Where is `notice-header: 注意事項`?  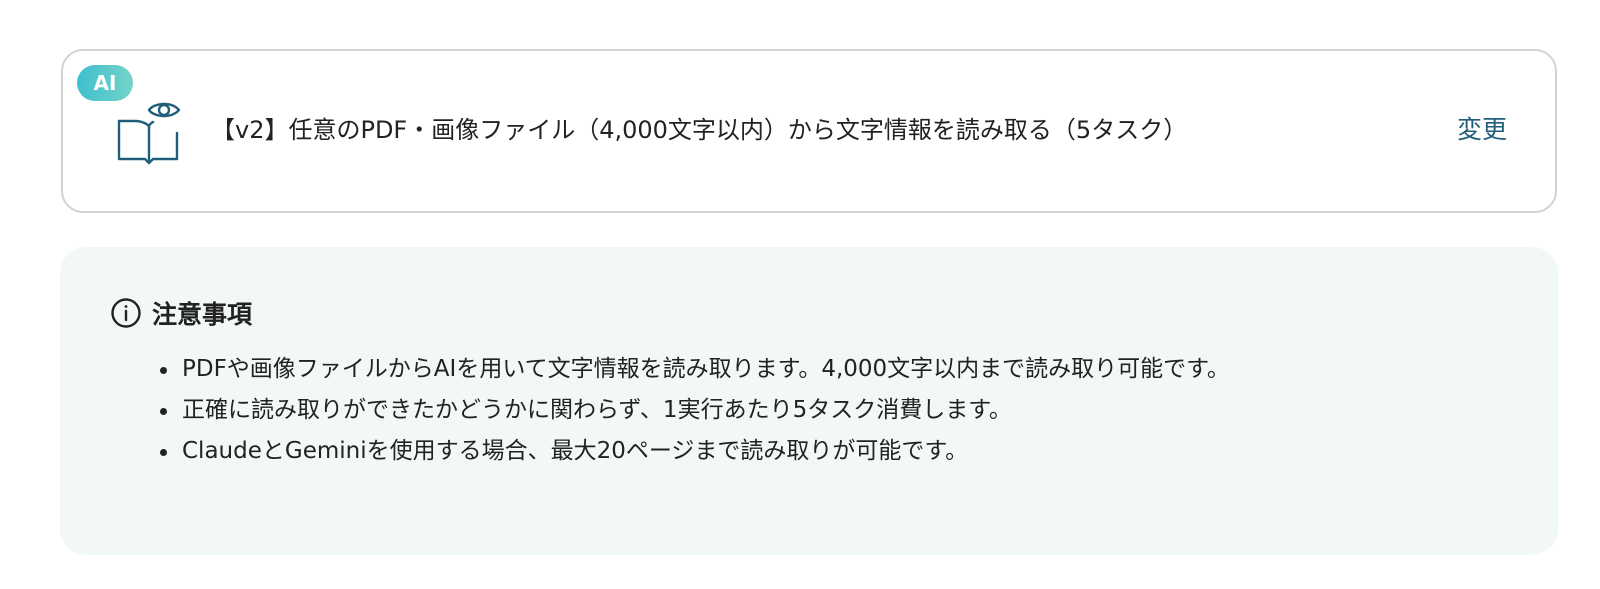
notice-header: 注意事項 is located at coordinates (181, 313).